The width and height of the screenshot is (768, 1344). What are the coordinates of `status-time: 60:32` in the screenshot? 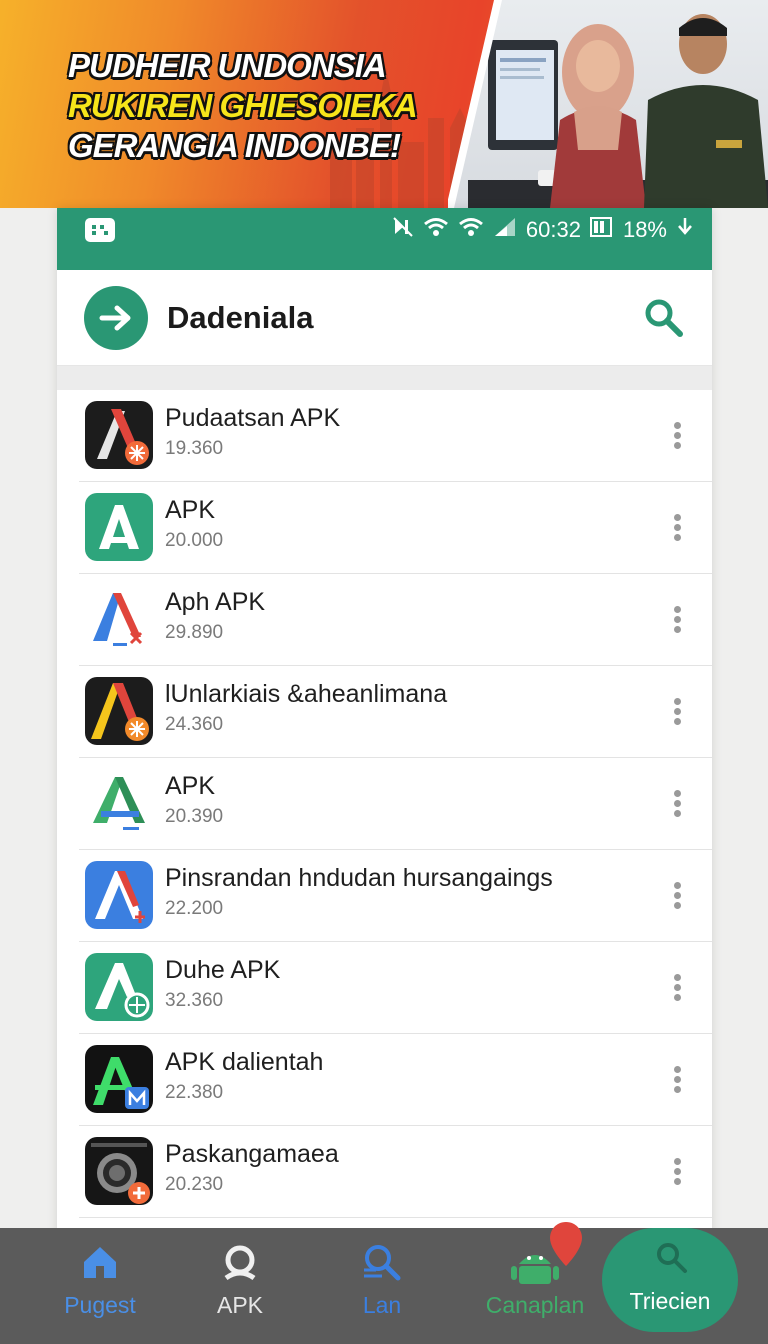 It's located at (553, 229).